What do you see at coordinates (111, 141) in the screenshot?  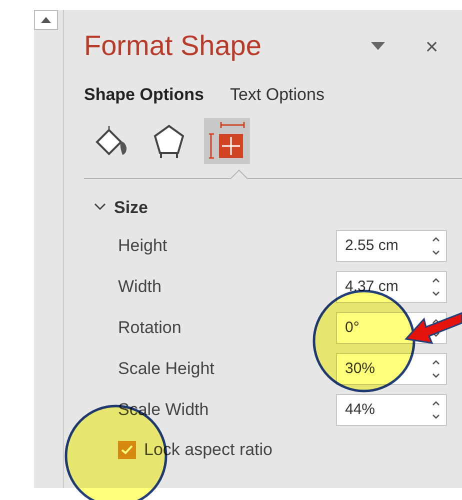 I see `paint-bucket-icon` at bounding box center [111, 141].